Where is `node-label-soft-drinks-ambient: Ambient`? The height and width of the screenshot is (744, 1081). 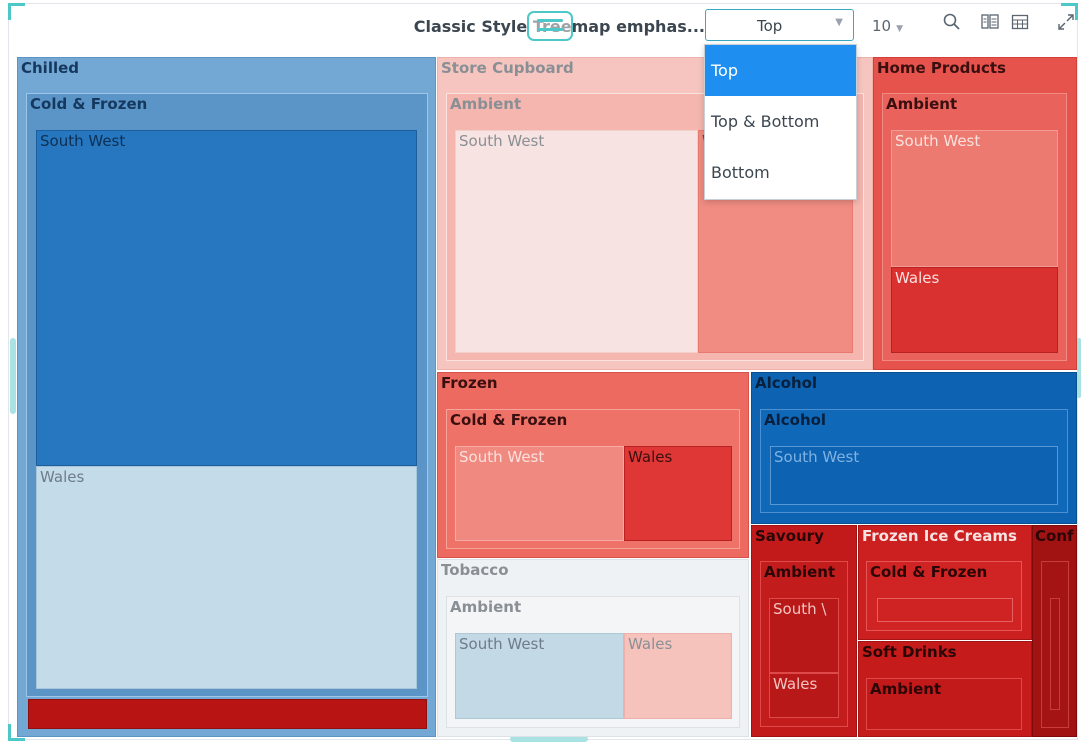
node-label-soft-drinks-ambient: Ambient is located at coordinates (906, 689).